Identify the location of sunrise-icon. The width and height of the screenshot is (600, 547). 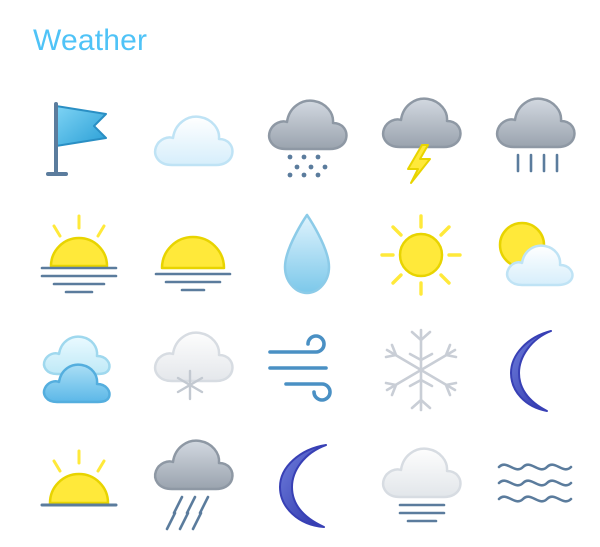
(79, 255).